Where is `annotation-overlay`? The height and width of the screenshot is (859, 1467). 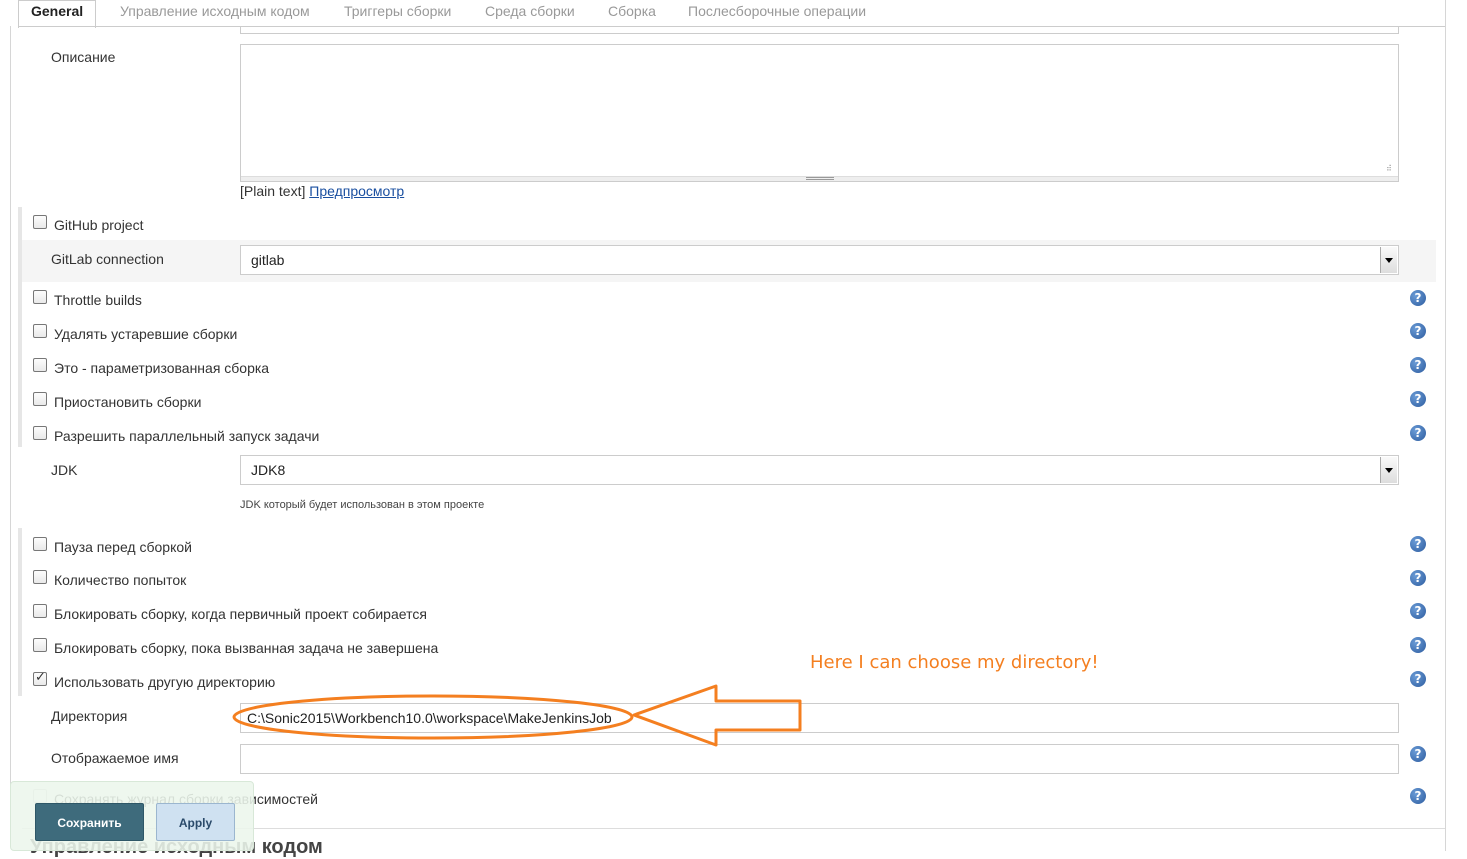
annotation-overlay is located at coordinates (517, 715).